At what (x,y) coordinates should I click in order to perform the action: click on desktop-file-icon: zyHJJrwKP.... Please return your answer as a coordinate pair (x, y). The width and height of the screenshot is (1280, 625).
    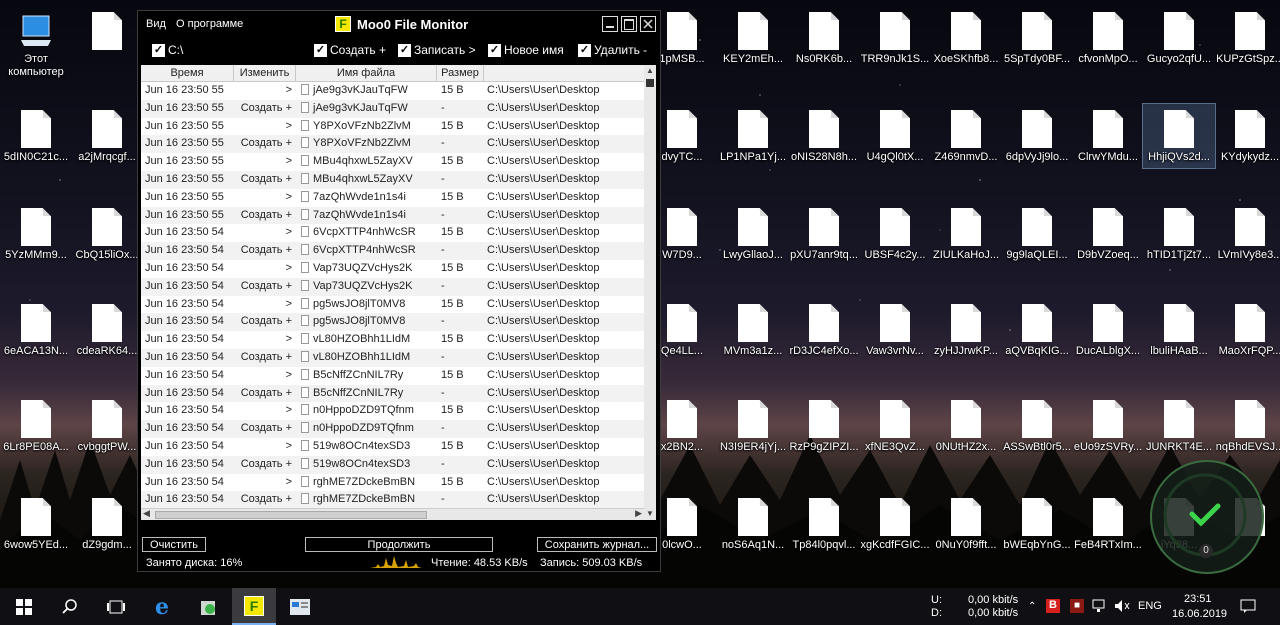
    Looking at the image, I should click on (966, 330).